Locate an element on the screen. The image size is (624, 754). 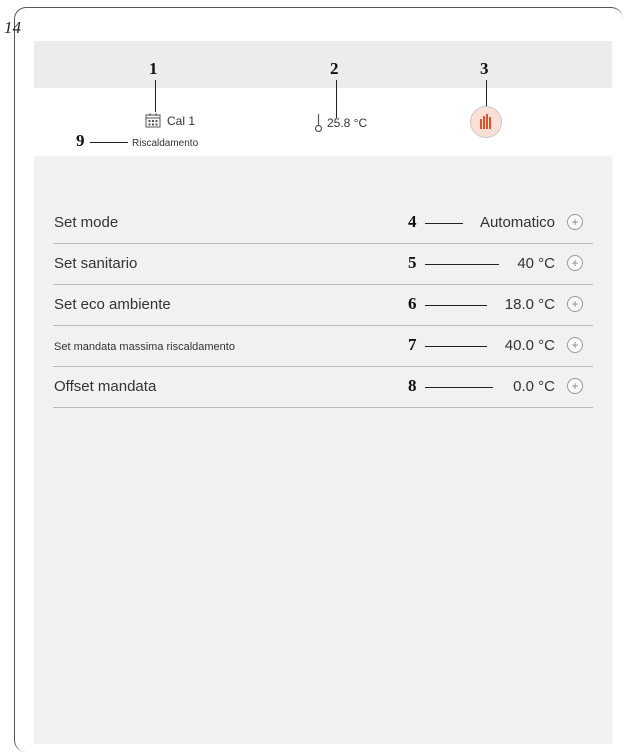
calendar-label: Cal 1 is located at coordinates (181, 120).